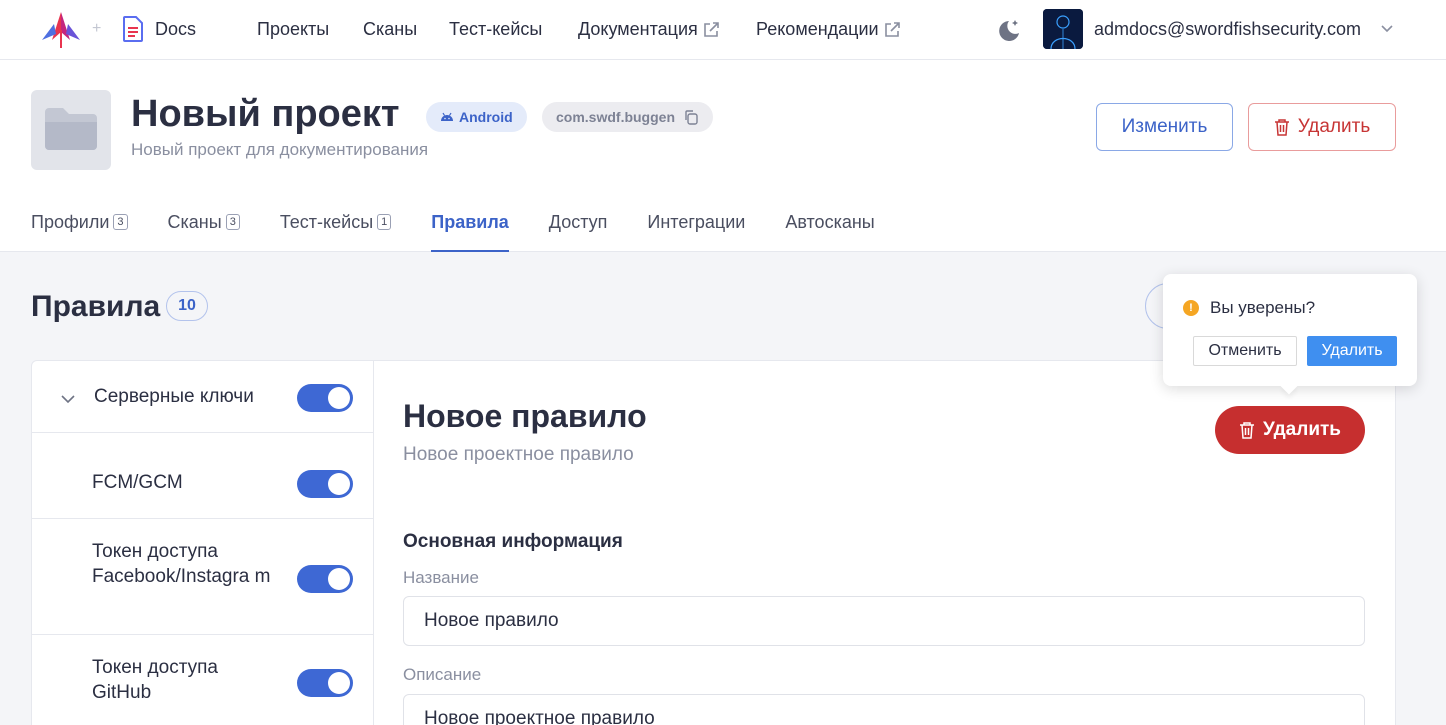  I want to click on name-input, so click(884, 621).